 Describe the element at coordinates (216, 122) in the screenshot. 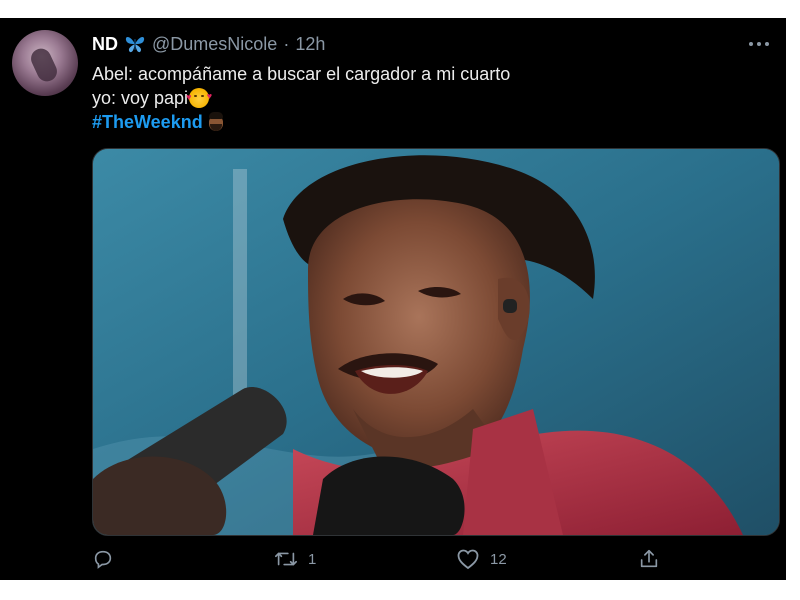

I see `man-medium-dark-skin-beard-icon` at that location.